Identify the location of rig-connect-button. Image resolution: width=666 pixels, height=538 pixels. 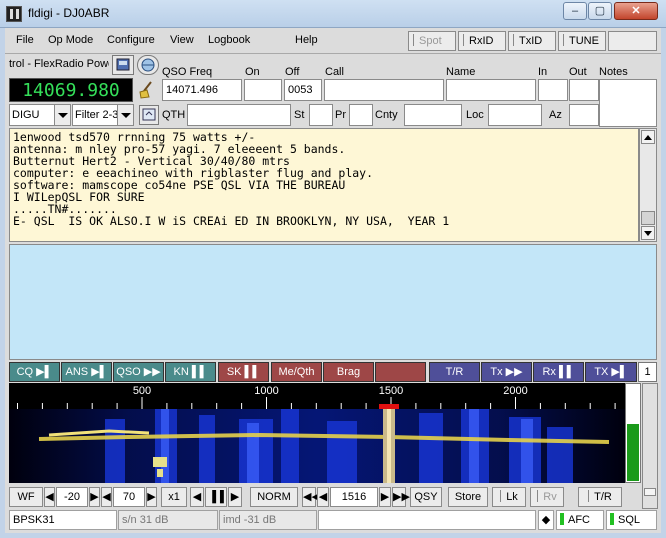
(148, 65).